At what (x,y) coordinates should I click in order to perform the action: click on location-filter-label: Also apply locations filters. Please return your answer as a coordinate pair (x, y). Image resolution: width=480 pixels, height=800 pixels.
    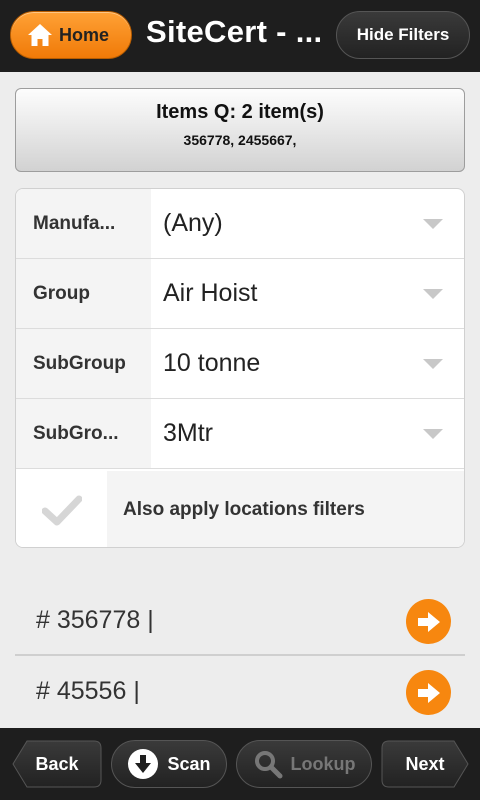
    Looking at the image, I should click on (285, 509).